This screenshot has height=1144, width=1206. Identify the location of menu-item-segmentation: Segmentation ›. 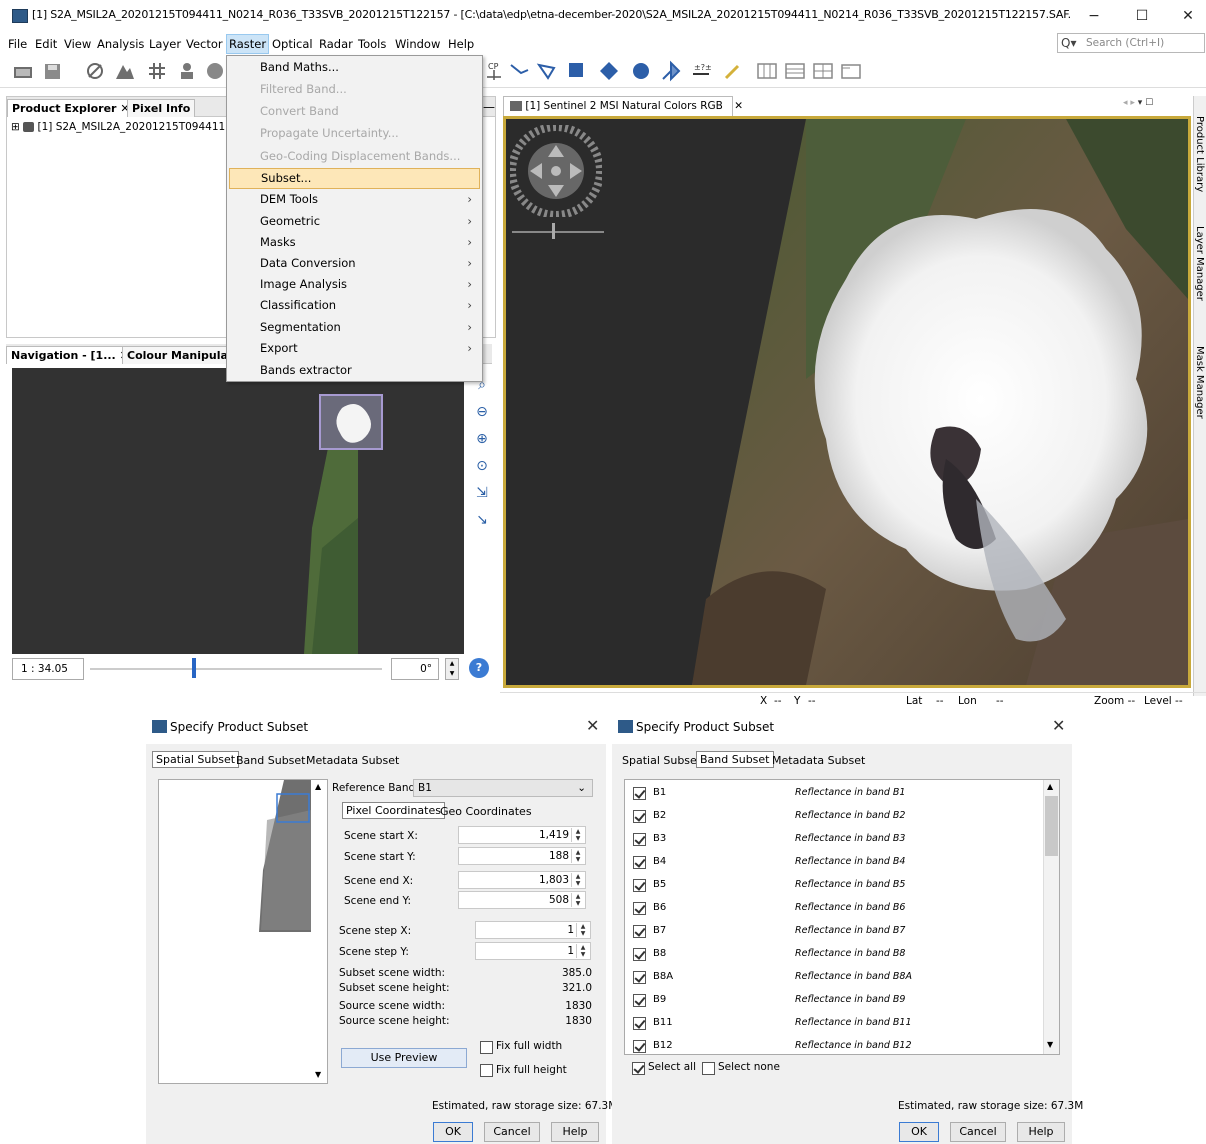
(354, 327).